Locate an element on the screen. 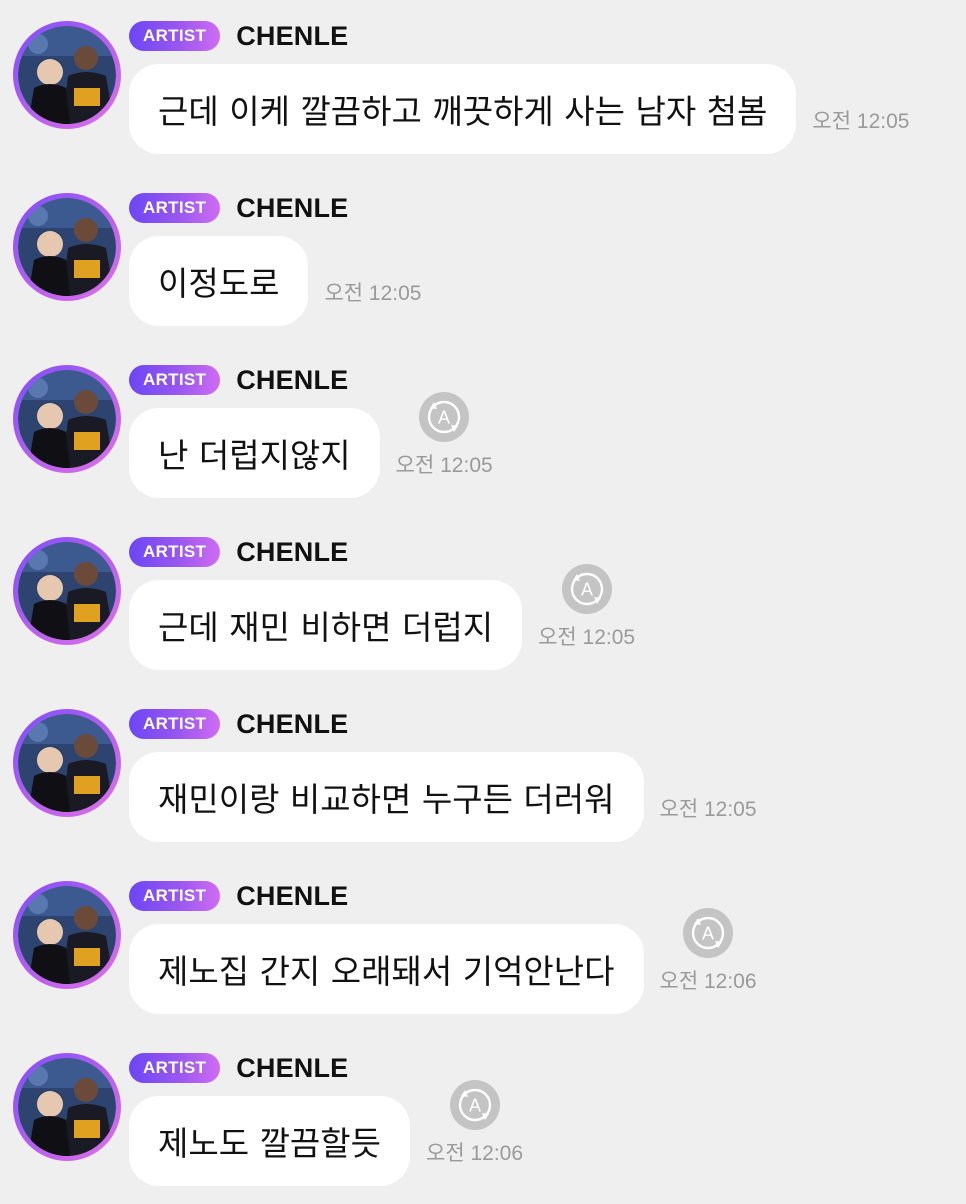 The height and width of the screenshot is (1204, 966). message-text: 근데 재민 비하면 더럽지 is located at coordinates (326, 627).